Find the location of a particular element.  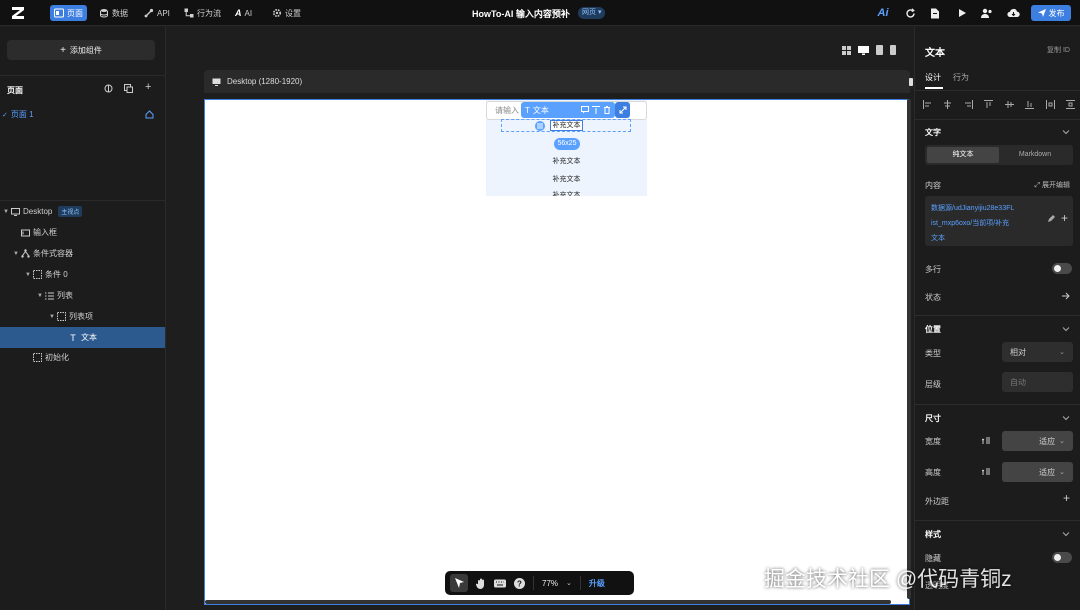

page-item-1: ✓ 页面 1 is located at coordinates (82, 114).